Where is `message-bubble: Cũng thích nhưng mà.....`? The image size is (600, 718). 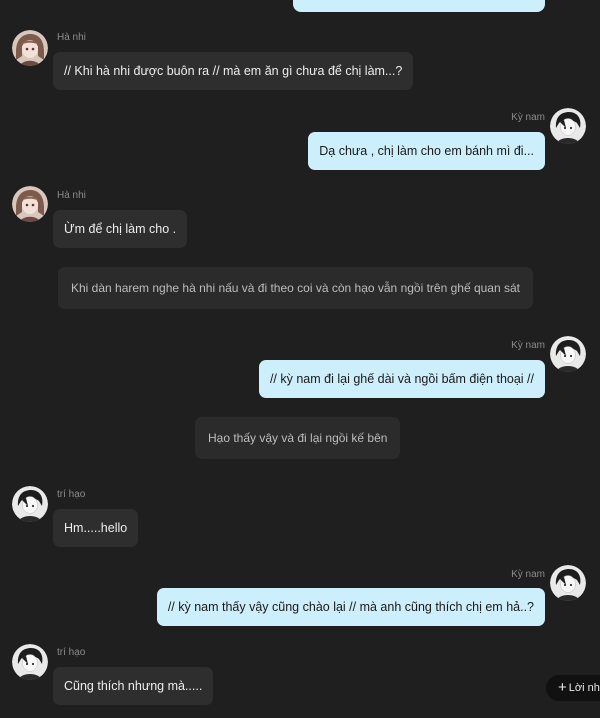
message-bubble: Cũng thích nhưng mà..... is located at coordinates (133, 686).